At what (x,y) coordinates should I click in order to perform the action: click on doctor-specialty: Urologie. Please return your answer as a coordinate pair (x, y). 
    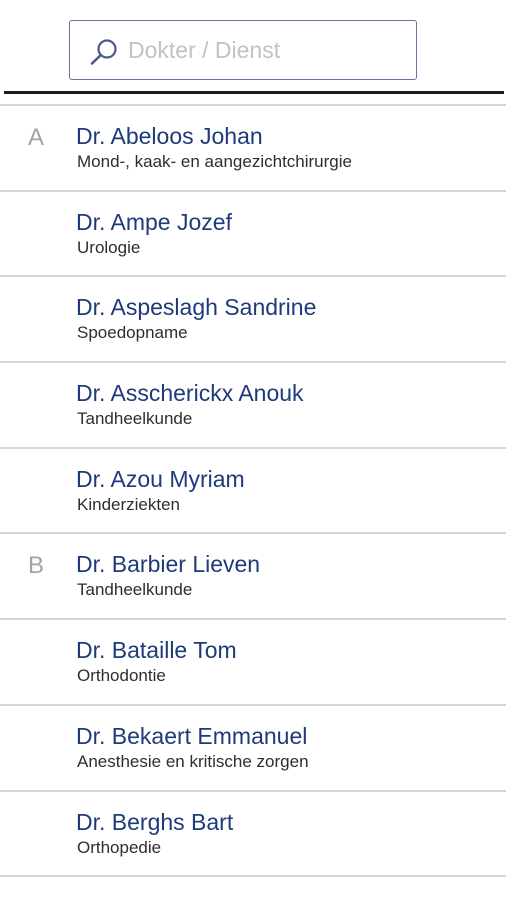
    Looking at the image, I should click on (109, 247).